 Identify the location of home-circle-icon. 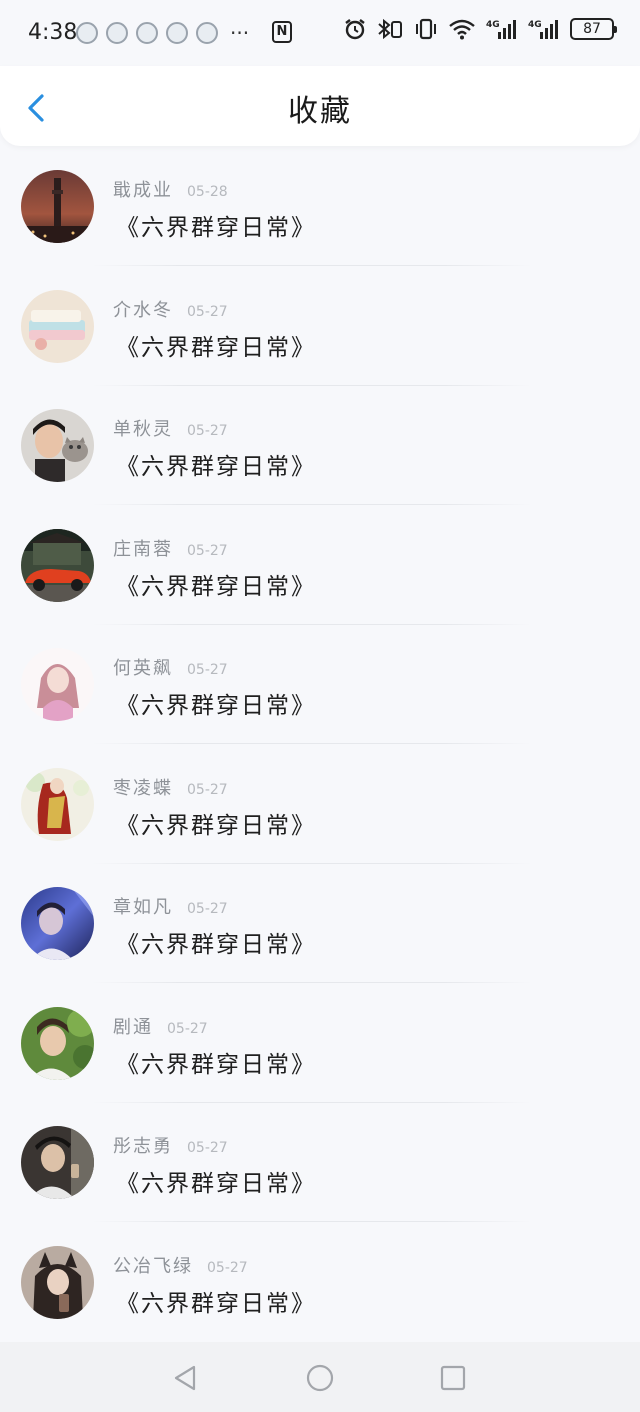
(320, 1378).